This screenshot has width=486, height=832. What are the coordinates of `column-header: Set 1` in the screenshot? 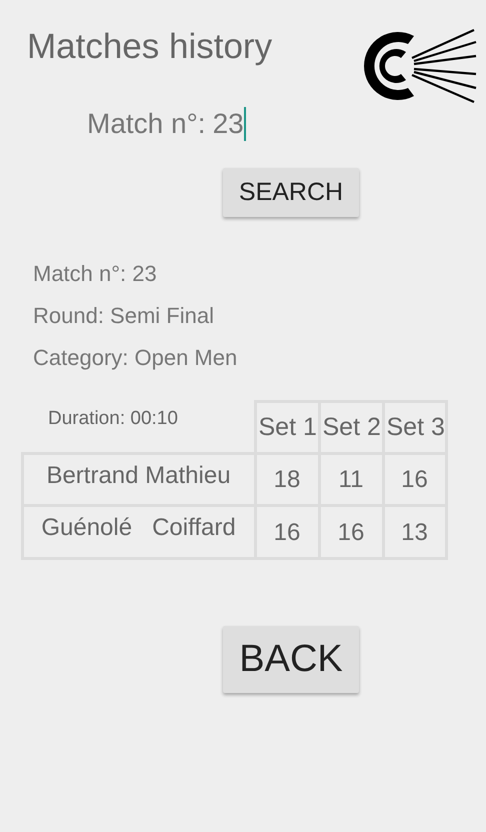 It's located at (287, 427).